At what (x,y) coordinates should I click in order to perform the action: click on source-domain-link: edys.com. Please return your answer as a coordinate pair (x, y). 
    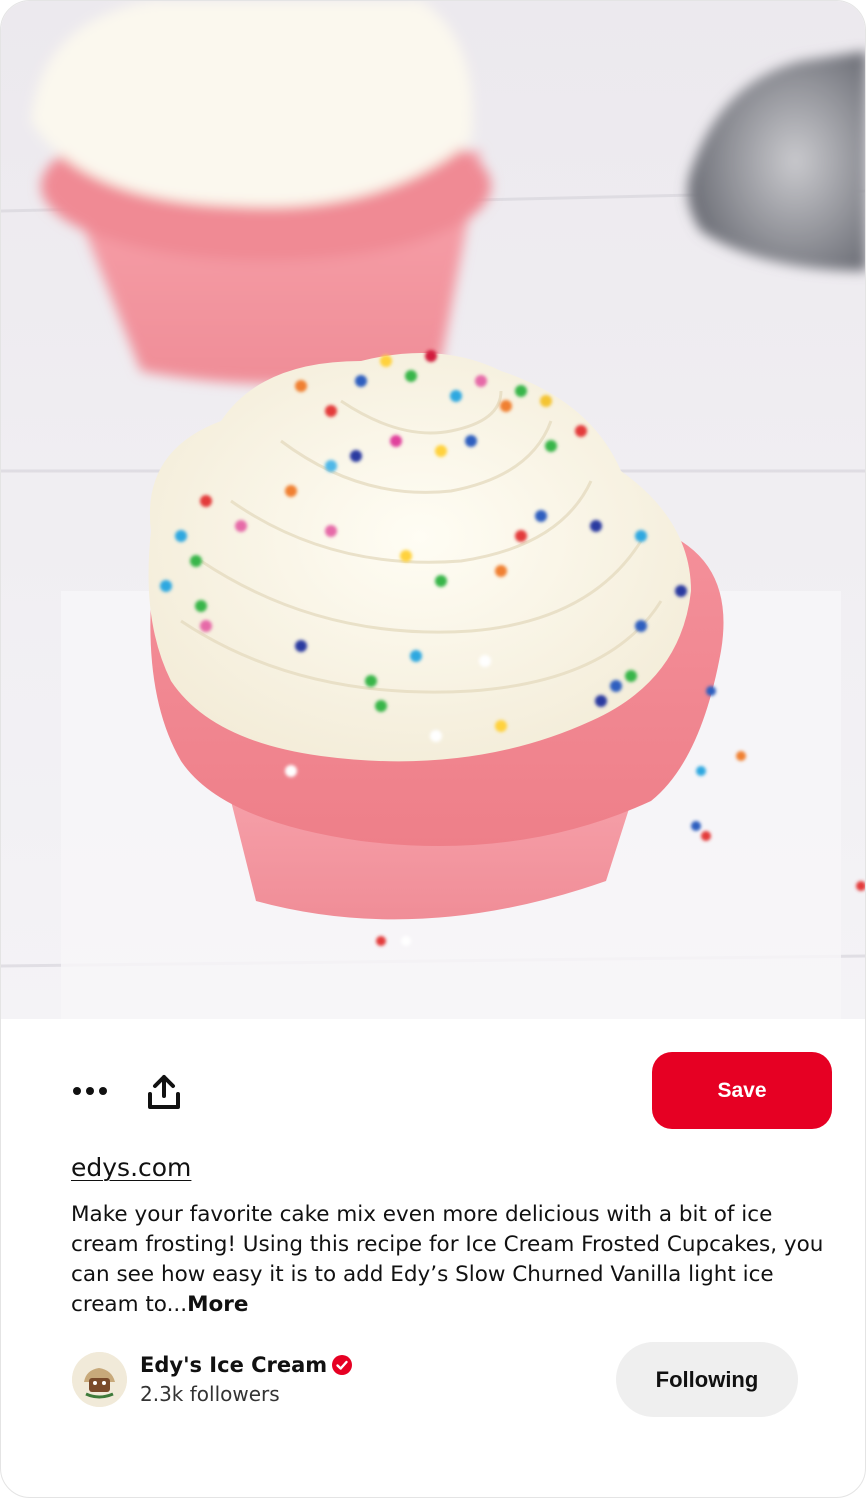
    Looking at the image, I should click on (131, 1167).